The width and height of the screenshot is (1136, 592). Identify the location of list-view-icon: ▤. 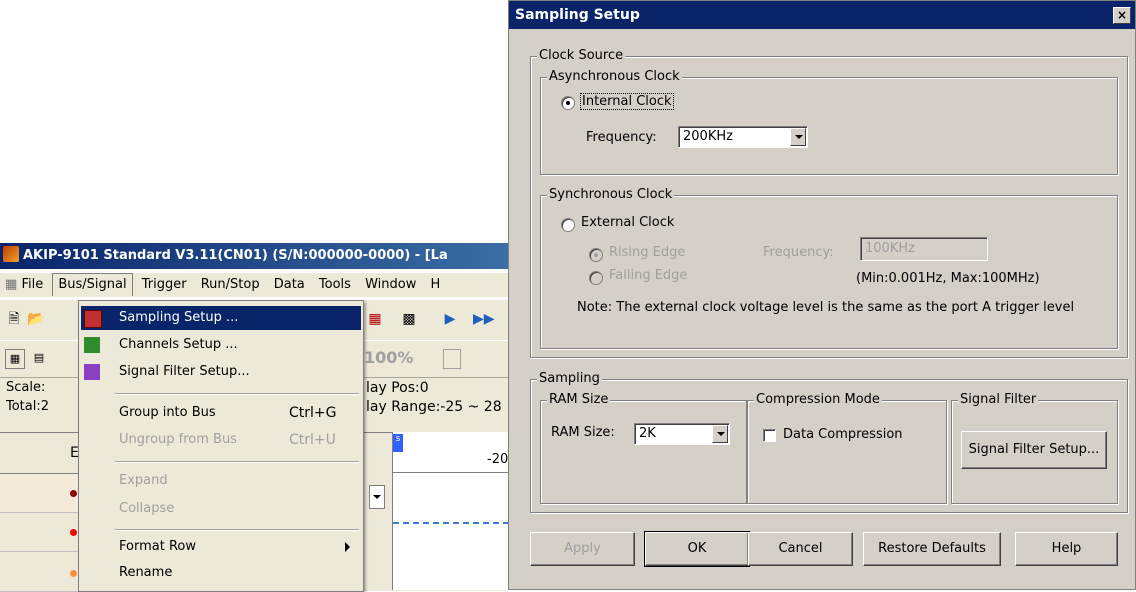
(39, 358).